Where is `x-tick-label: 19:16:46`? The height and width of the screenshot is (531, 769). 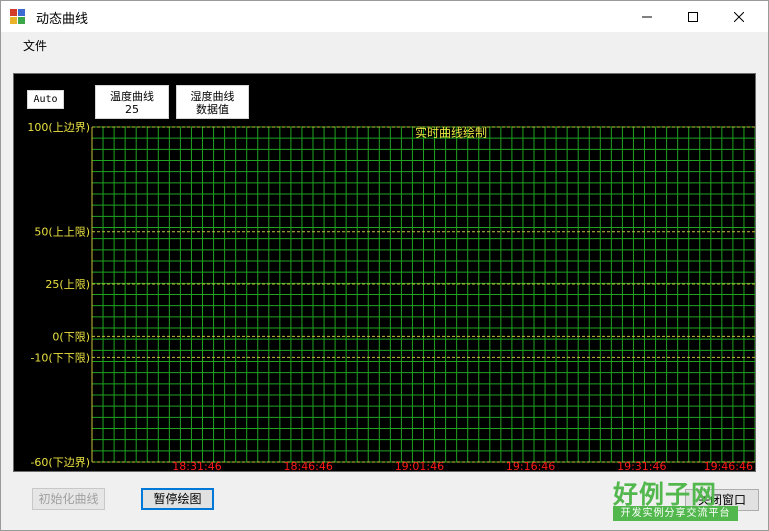 x-tick-label: 19:16:46 is located at coordinates (530, 465).